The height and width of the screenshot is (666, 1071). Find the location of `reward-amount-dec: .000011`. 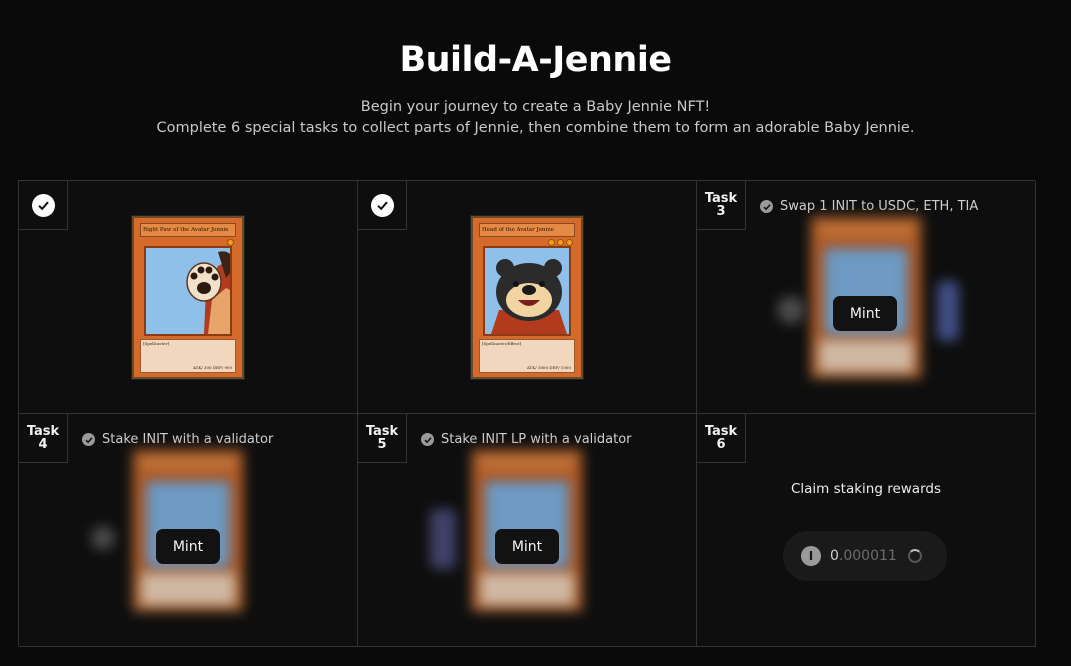

reward-amount-dec: .000011 is located at coordinates (867, 556).